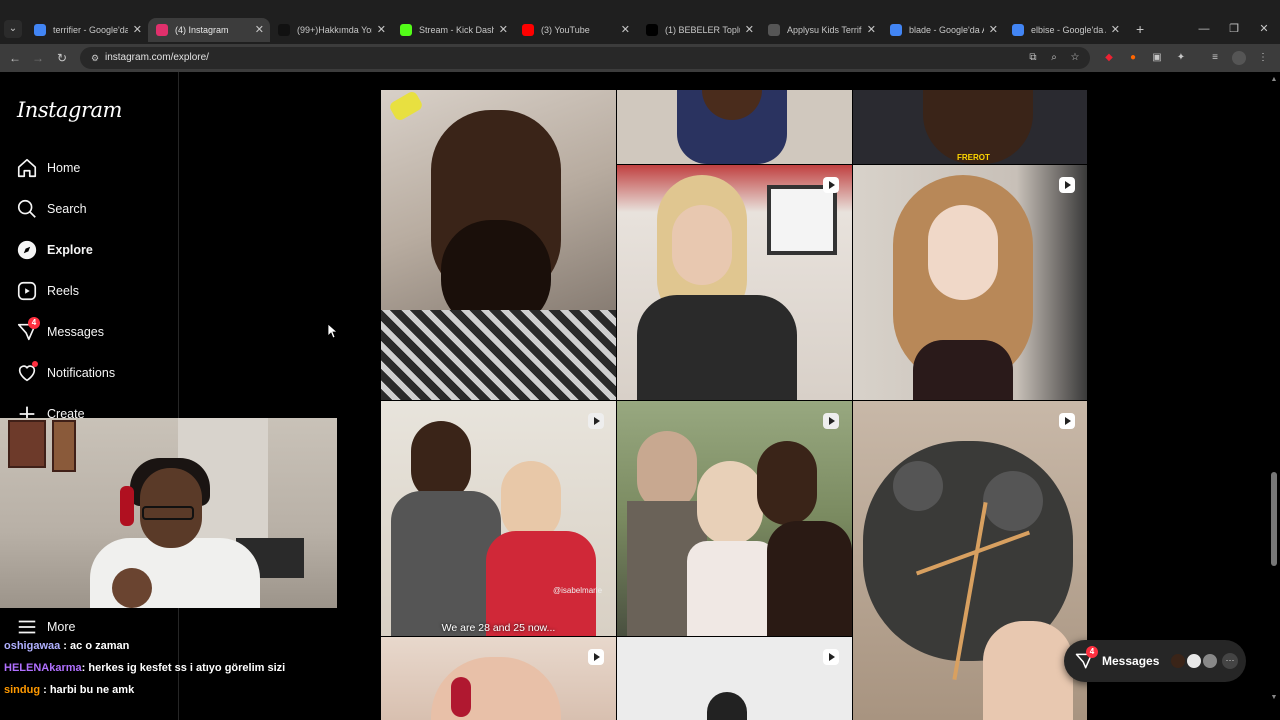 This screenshot has width=1280, height=720. Describe the element at coordinates (456, 30) in the screenshot. I see `tab-title: Stream - Kick Dashbo` at that location.